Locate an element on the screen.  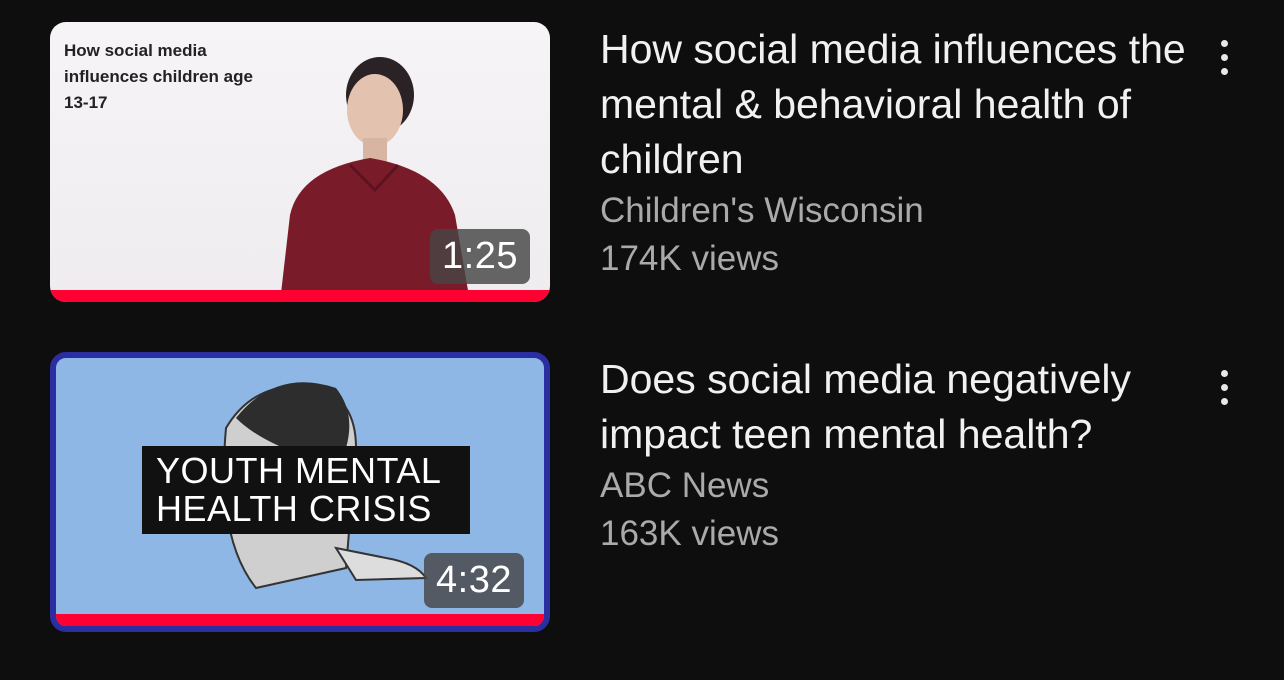
video-duration: 4:32 is located at coordinates (474, 580).